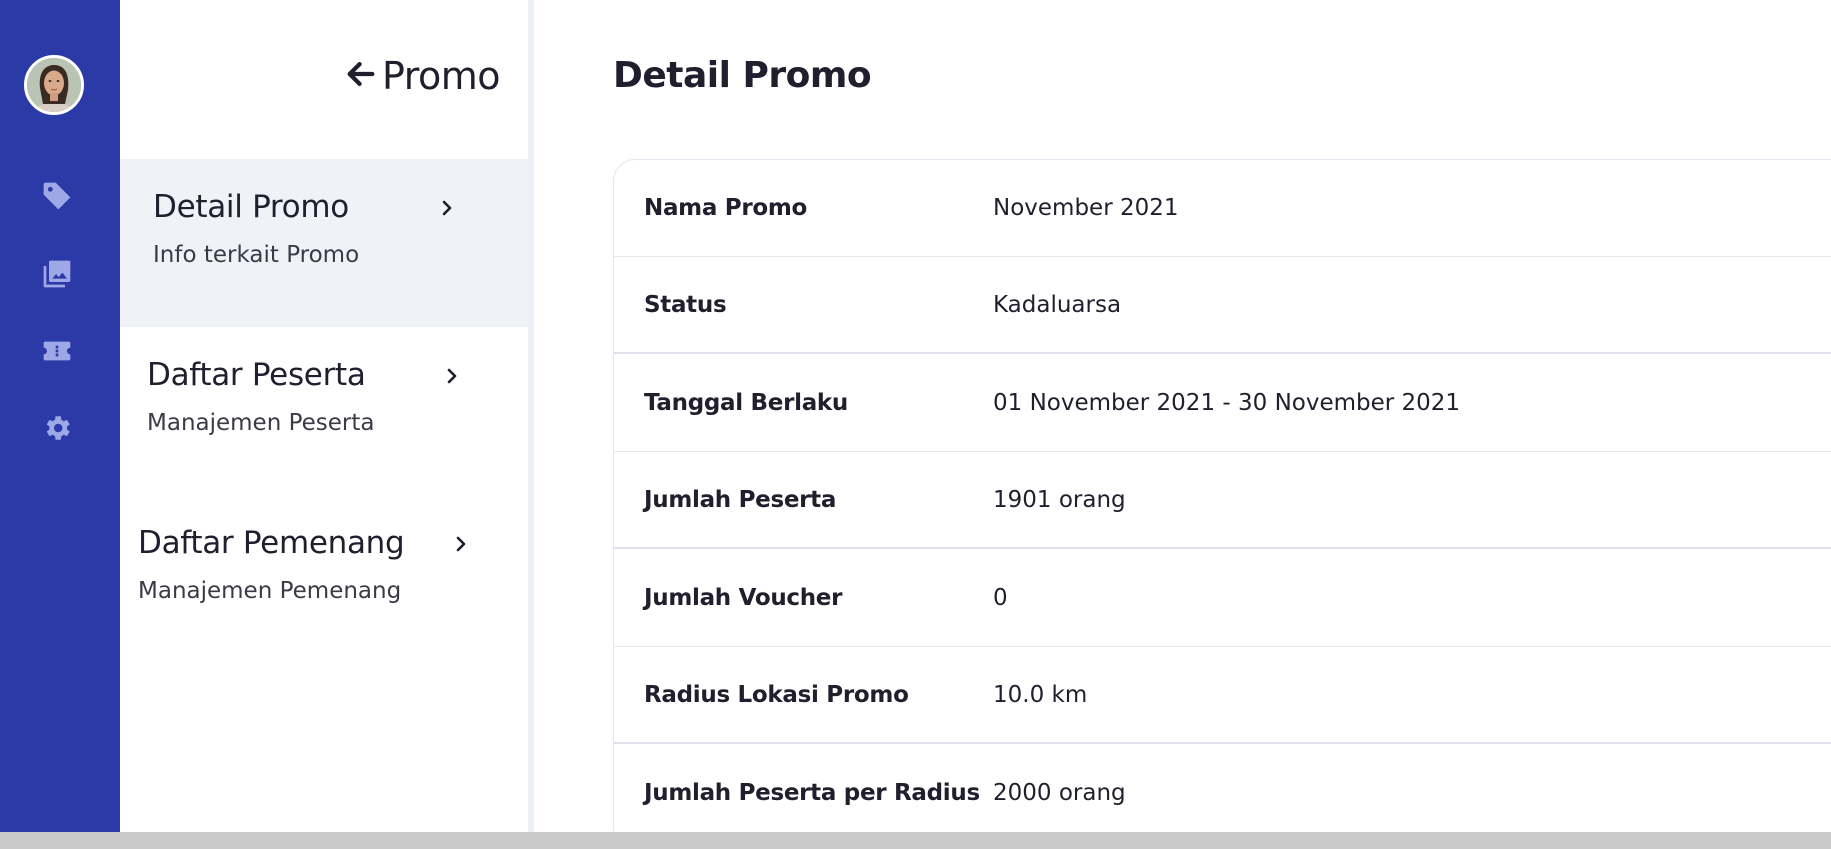 The width and height of the screenshot is (1831, 849). What do you see at coordinates (742, 75) in the screenshot?
I see `page-title: Detail Promo` at bounding box center [742, 75].